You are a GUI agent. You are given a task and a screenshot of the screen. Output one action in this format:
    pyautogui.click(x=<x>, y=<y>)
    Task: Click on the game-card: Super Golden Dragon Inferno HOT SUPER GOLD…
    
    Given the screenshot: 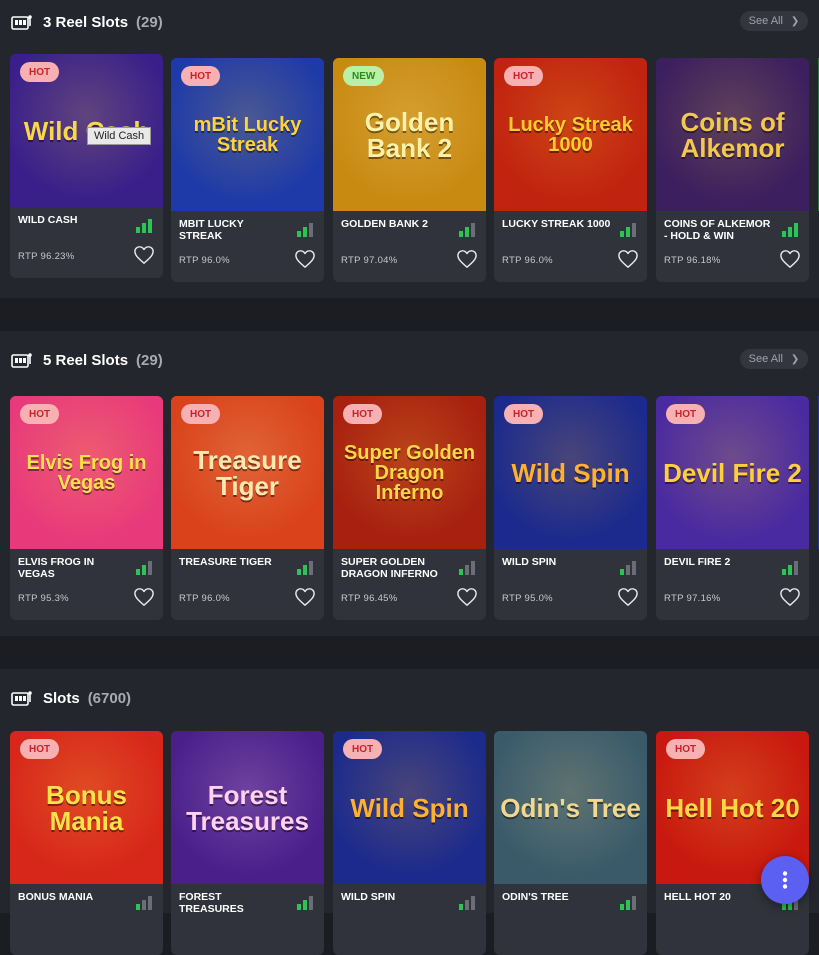 What is the action you would take?
    pyautogui.click(x=409, y=508)
    